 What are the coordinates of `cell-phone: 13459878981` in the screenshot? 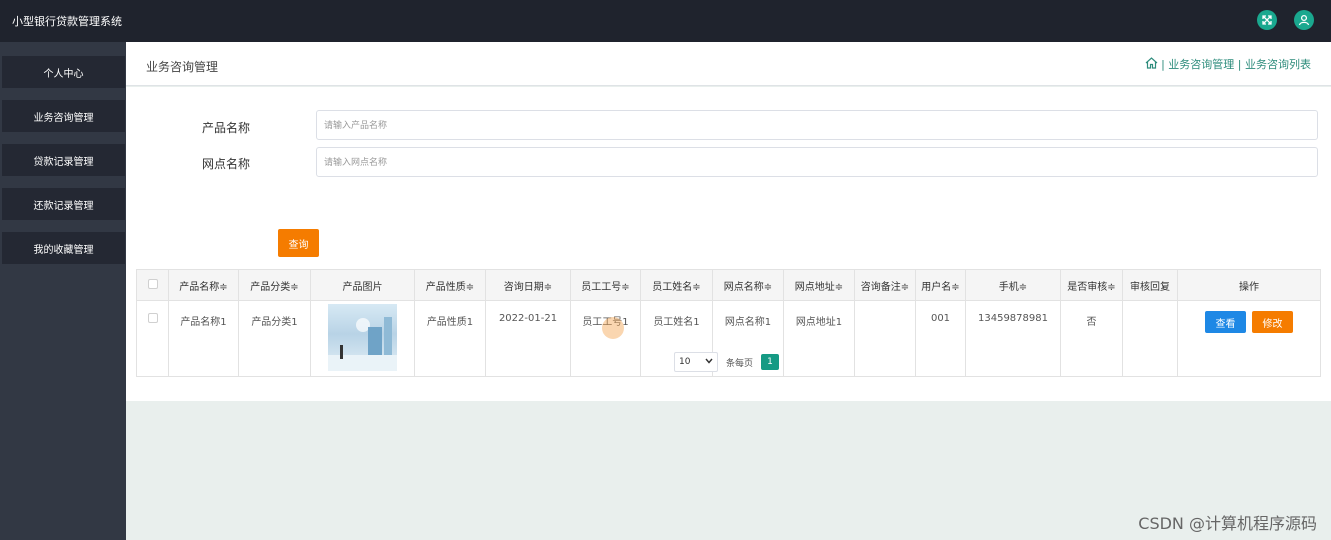 It's located at (1013, 338).